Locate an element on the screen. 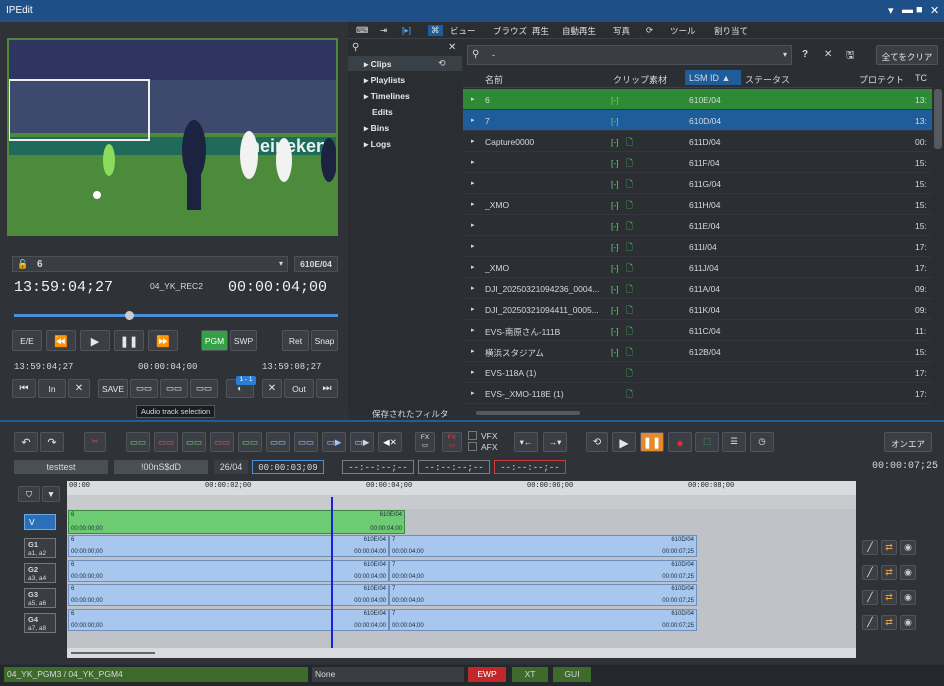  pause-button: ❚❚ is located at coordinates (129, 340).